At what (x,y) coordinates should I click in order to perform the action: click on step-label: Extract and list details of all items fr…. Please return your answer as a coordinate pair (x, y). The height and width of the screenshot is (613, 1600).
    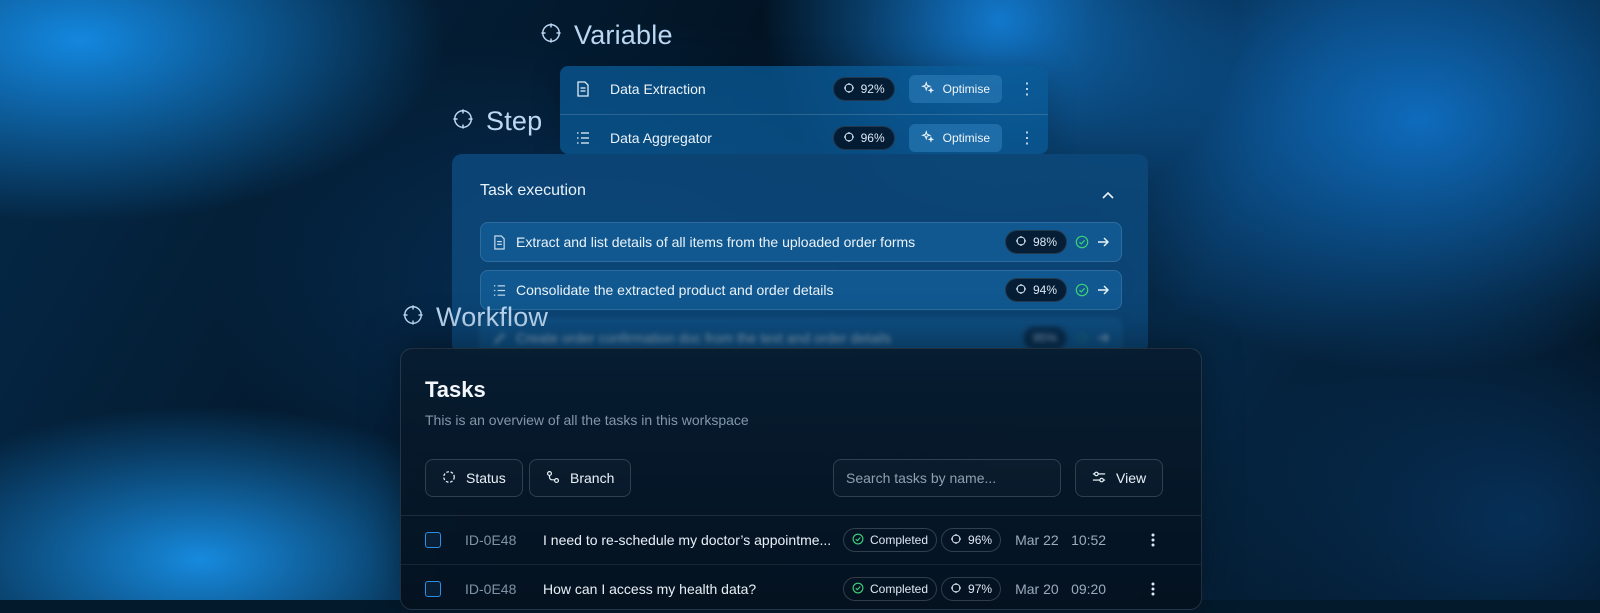
    Looking at the image, I should click on (716, 242).